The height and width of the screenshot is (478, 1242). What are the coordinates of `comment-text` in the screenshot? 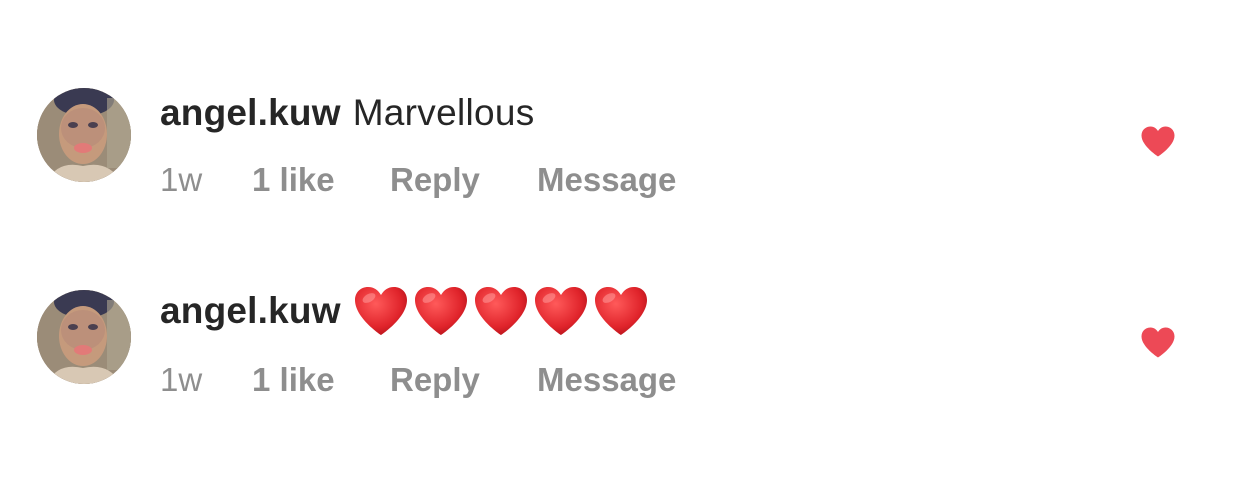 It's located at (501, 311).